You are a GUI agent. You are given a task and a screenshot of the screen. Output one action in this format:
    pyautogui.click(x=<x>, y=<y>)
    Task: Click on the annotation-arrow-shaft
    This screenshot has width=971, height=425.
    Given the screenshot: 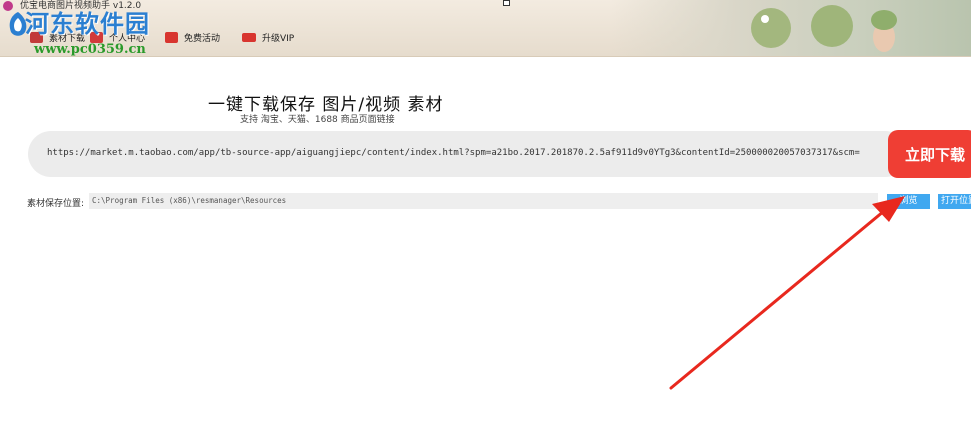 What is the action you would take?
    pyautogui.click(x=780, y=297)
    